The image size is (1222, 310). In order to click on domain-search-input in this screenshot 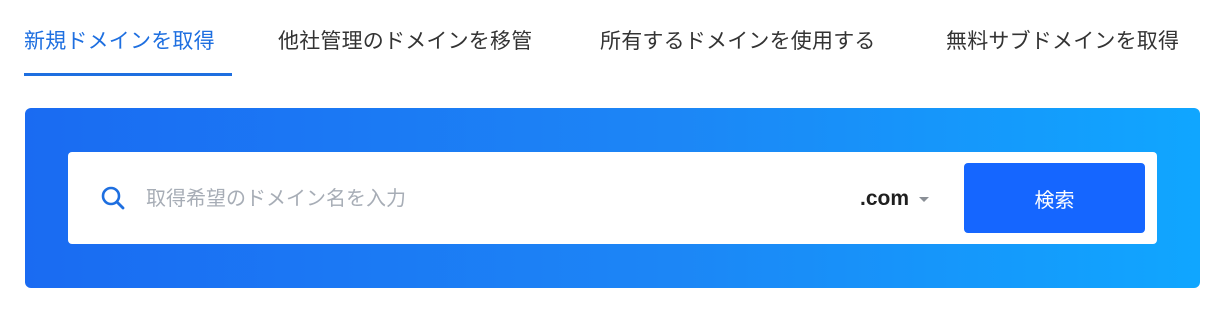, I will do `click(466, 198)`.